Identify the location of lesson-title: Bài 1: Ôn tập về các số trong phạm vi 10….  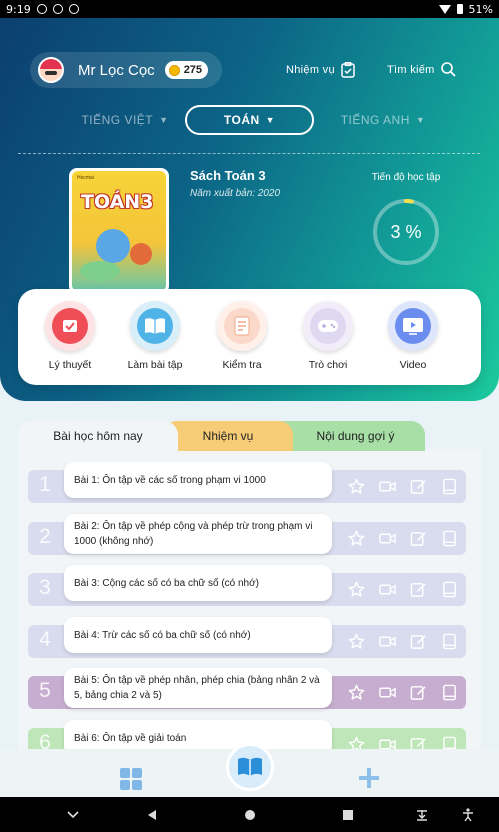
(198, 480).